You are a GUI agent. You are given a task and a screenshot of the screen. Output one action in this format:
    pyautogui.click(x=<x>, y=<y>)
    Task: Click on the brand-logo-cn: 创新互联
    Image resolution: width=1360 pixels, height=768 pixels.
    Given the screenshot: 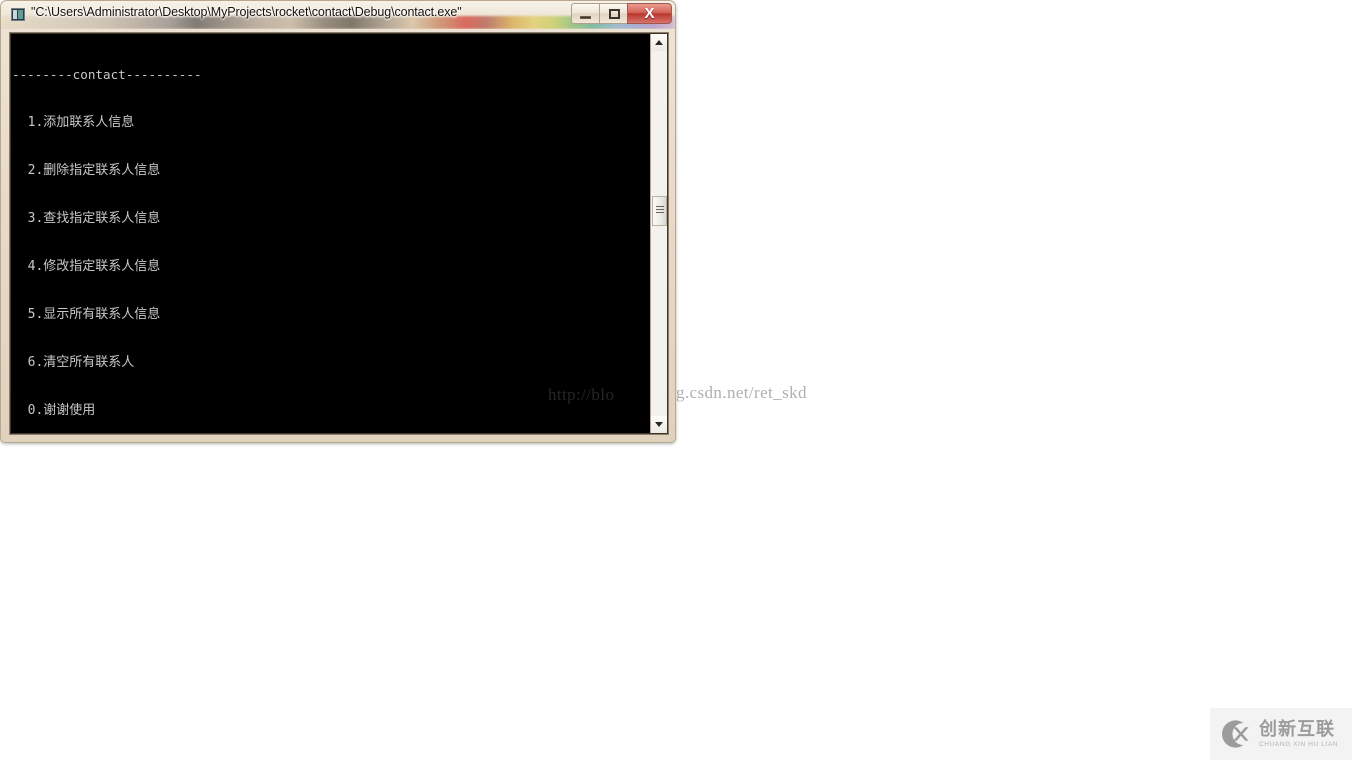 What is the action you would take?
    pyautogui.click(x=1297, y=729)
    